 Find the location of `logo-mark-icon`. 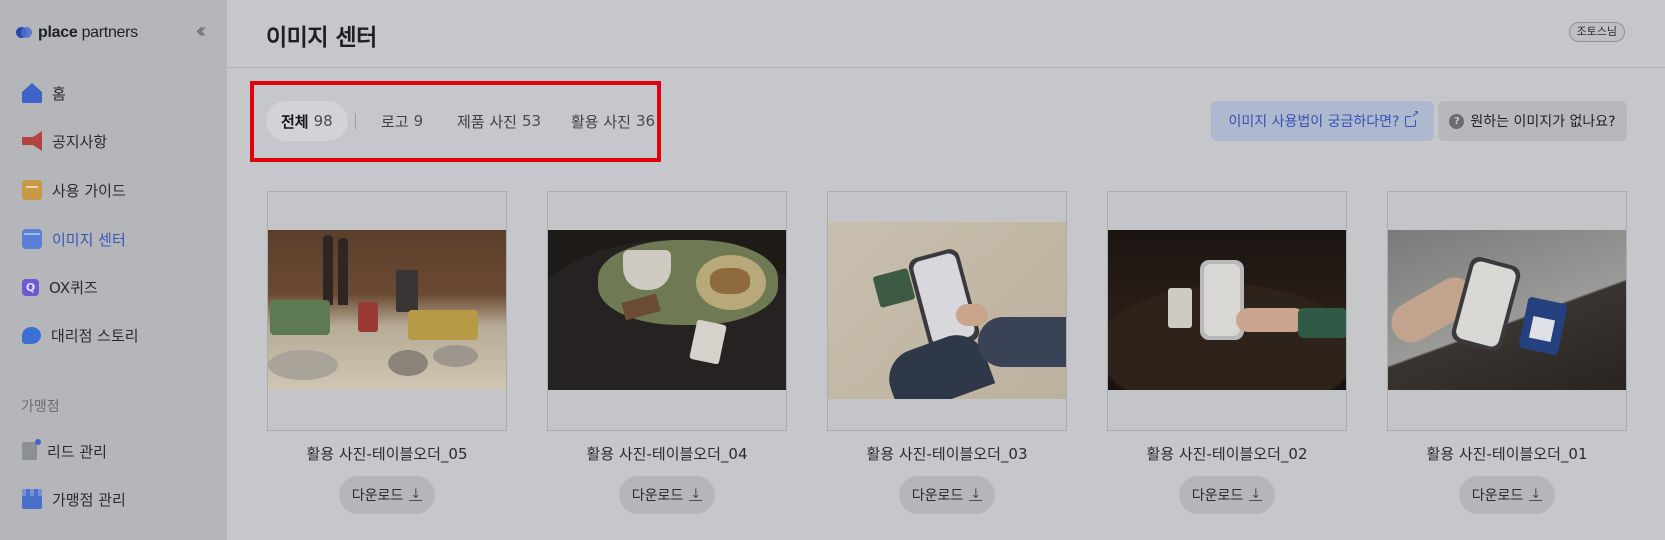

logo-mark-icon is located at coordinates (25, 33).